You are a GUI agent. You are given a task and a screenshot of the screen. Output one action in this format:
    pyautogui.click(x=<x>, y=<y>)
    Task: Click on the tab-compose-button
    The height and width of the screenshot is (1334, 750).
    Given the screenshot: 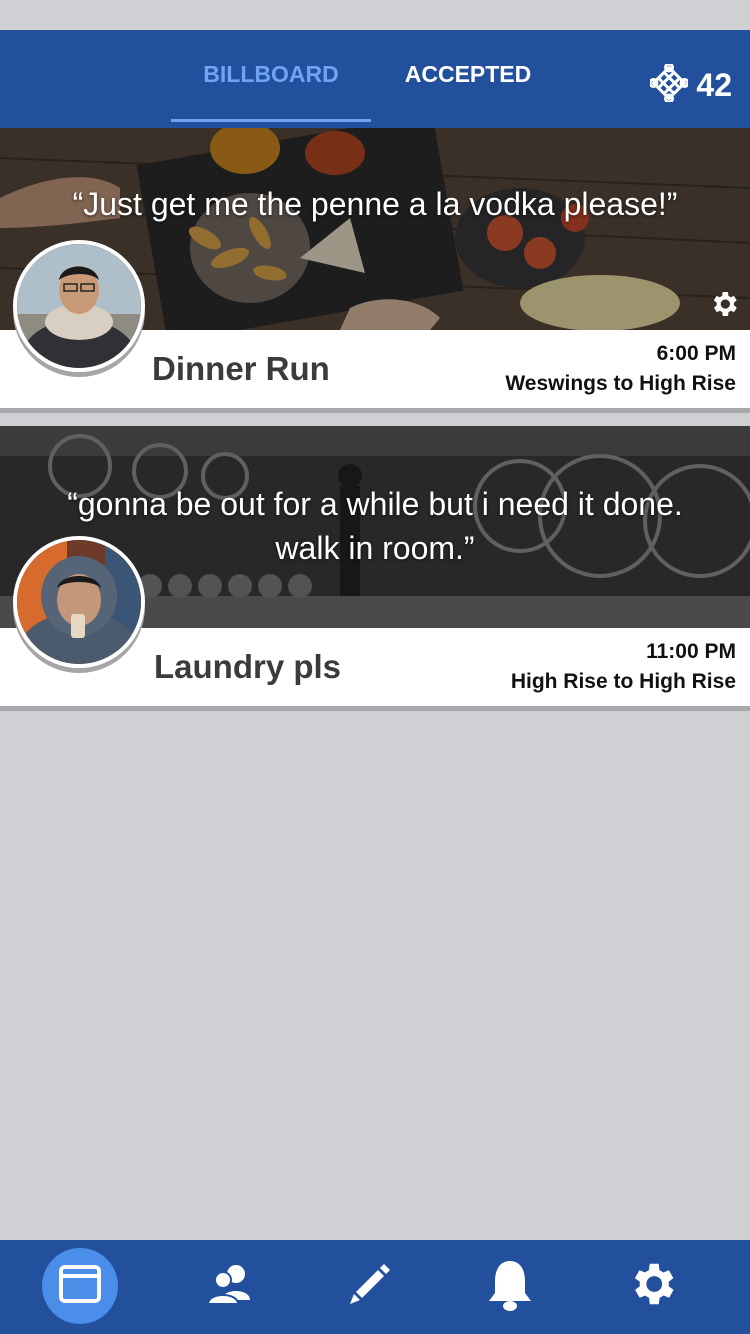 What is the action you would take?
    pyautogui.click(x=370, y=1286)
    